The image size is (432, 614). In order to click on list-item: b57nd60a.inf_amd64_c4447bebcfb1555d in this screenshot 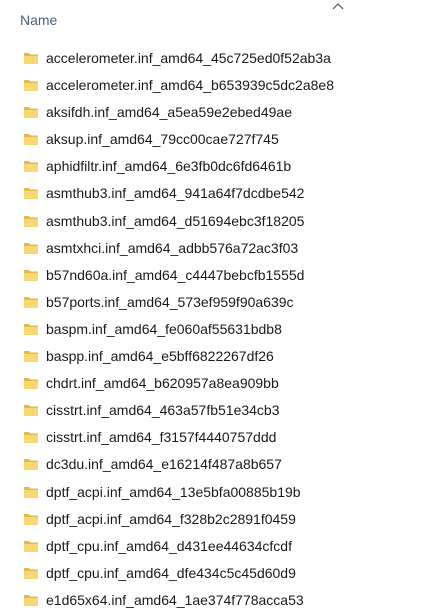, I will do `click(216, 275)`.